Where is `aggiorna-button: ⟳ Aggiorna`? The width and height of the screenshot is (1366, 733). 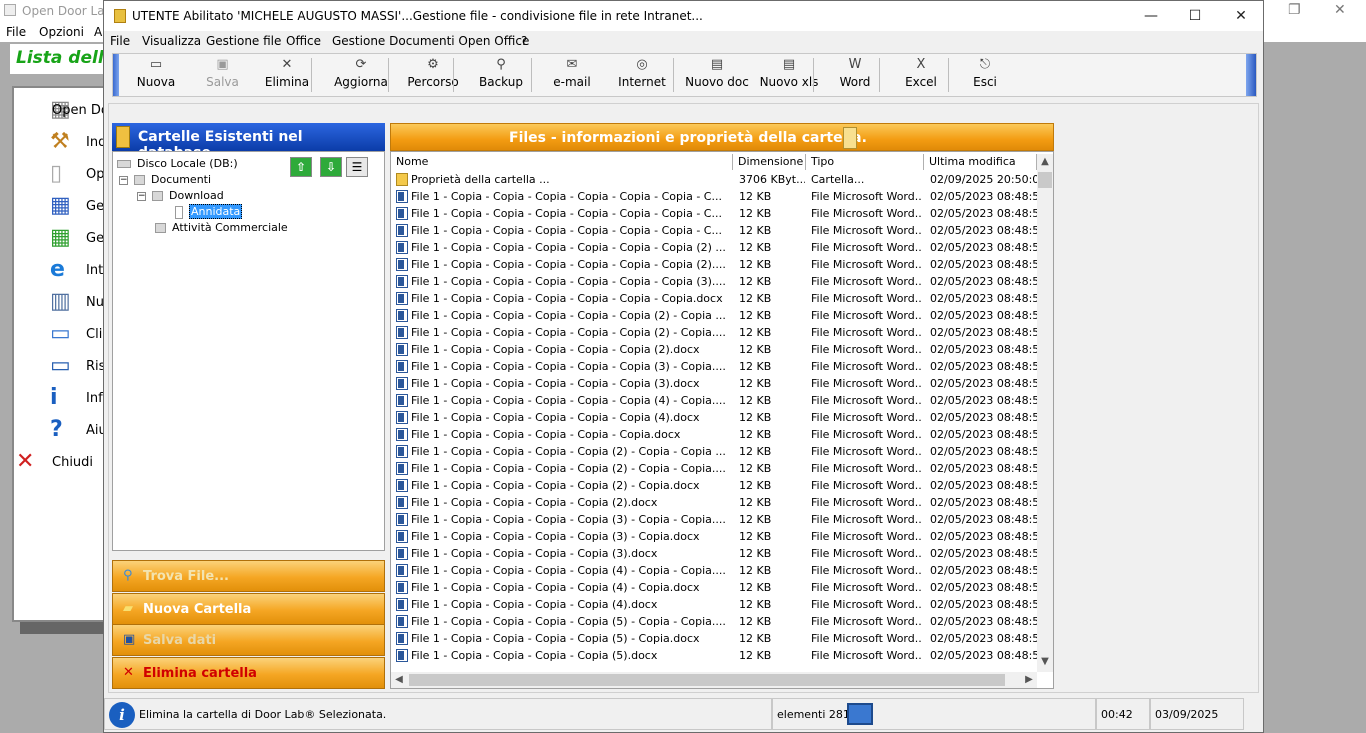 aggiorna-button: ⟳ Aggiorna is located at coordinates (361, 75).